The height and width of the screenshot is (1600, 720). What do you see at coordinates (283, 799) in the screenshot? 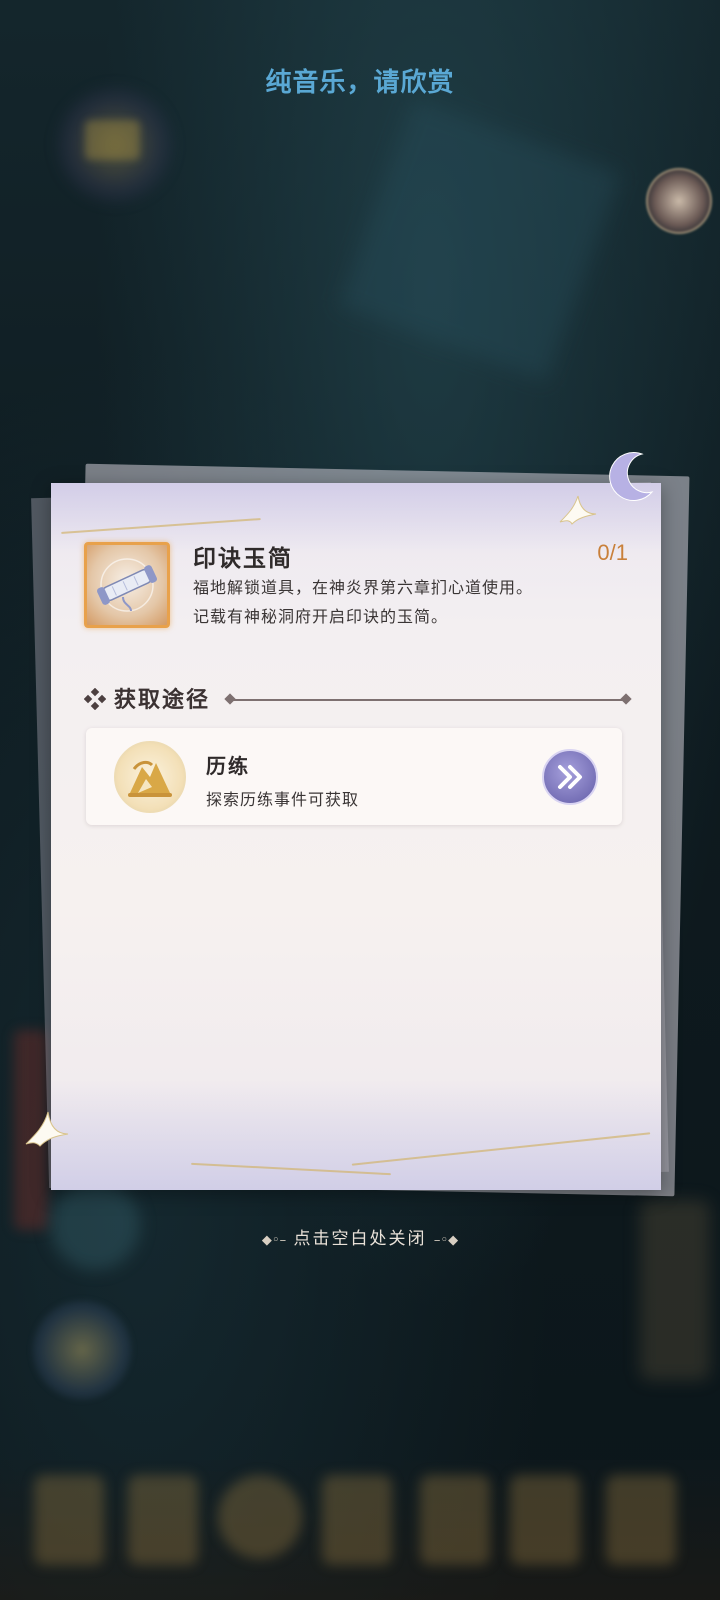
I see `source-description: 探索历练事件可获取` at bounding box center [283, 799].